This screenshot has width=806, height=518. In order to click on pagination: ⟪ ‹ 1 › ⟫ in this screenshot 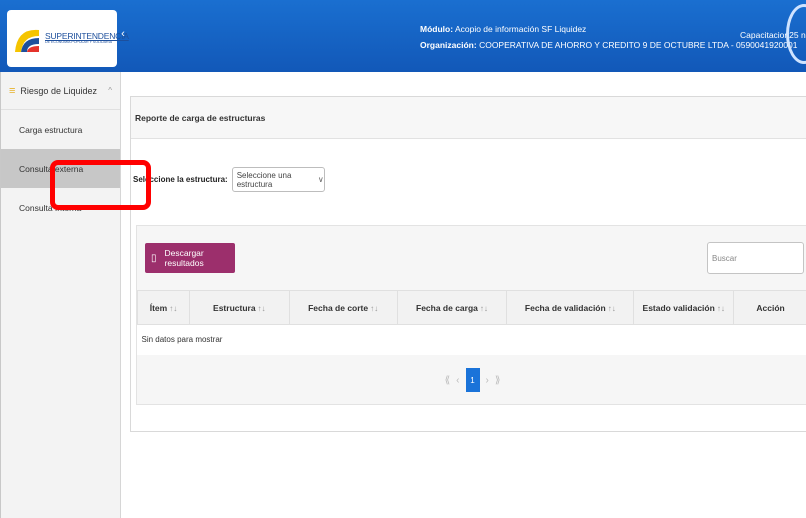, I will do `click(471, 380)`.